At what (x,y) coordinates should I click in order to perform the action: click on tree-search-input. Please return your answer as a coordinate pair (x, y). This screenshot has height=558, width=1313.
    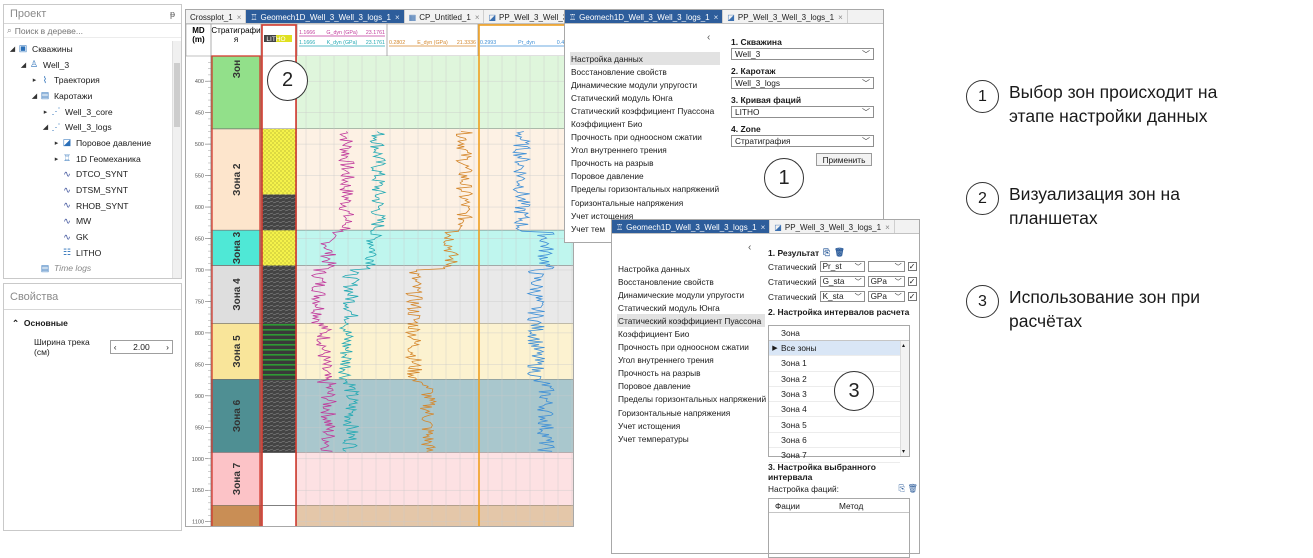
    Looking at the image, I should click on (89, 30).